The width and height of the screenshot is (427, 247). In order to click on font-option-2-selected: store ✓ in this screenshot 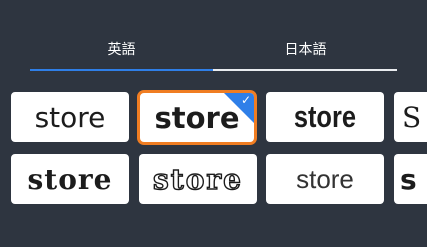, I will do `click(197, 117)`.